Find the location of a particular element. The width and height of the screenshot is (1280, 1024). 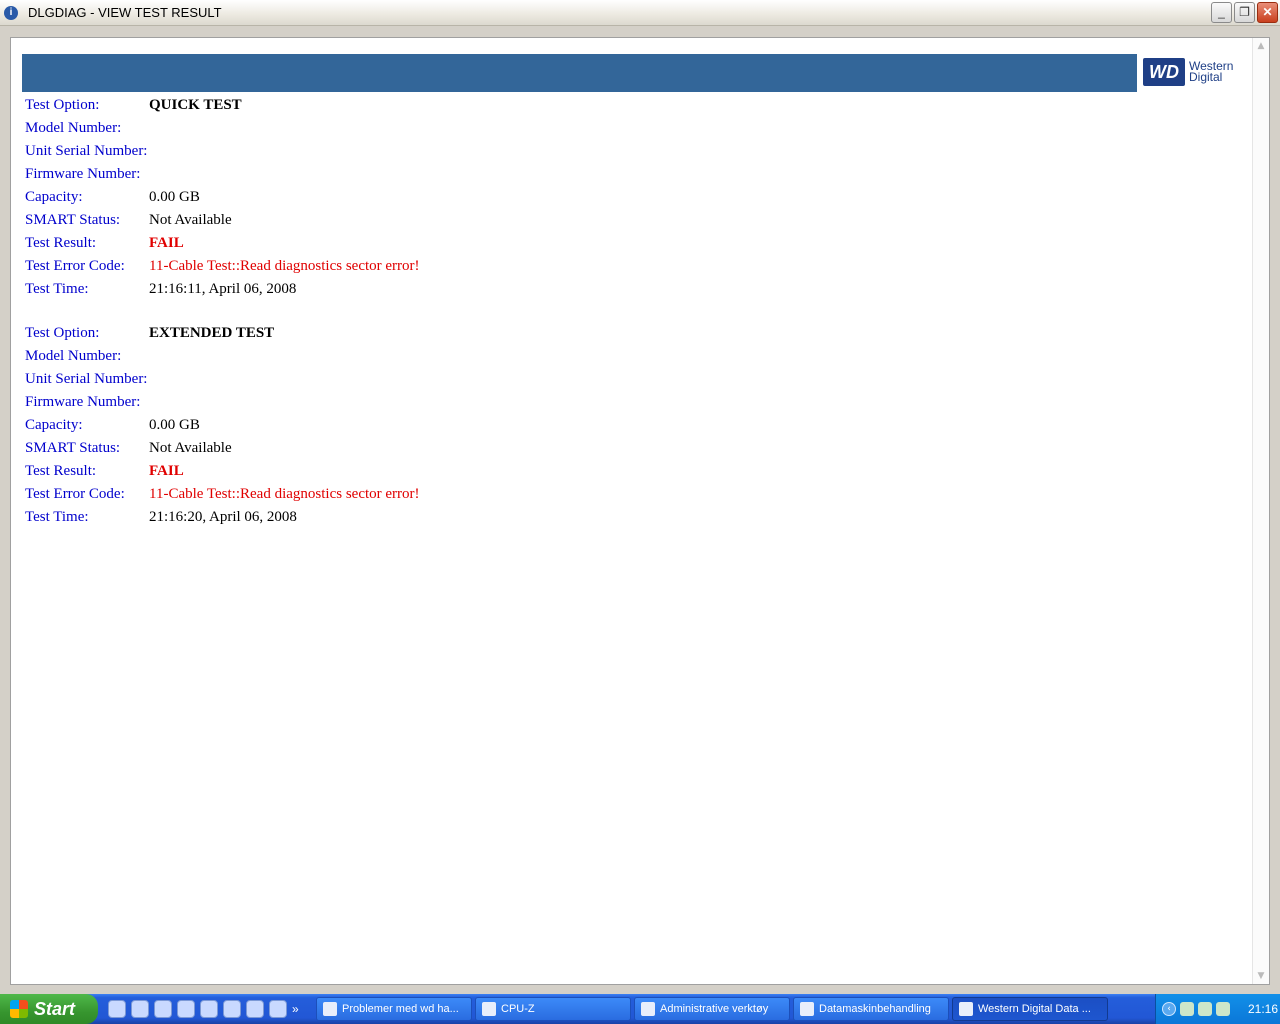

tray-app-icon is located at coordinates (1187, 1009).